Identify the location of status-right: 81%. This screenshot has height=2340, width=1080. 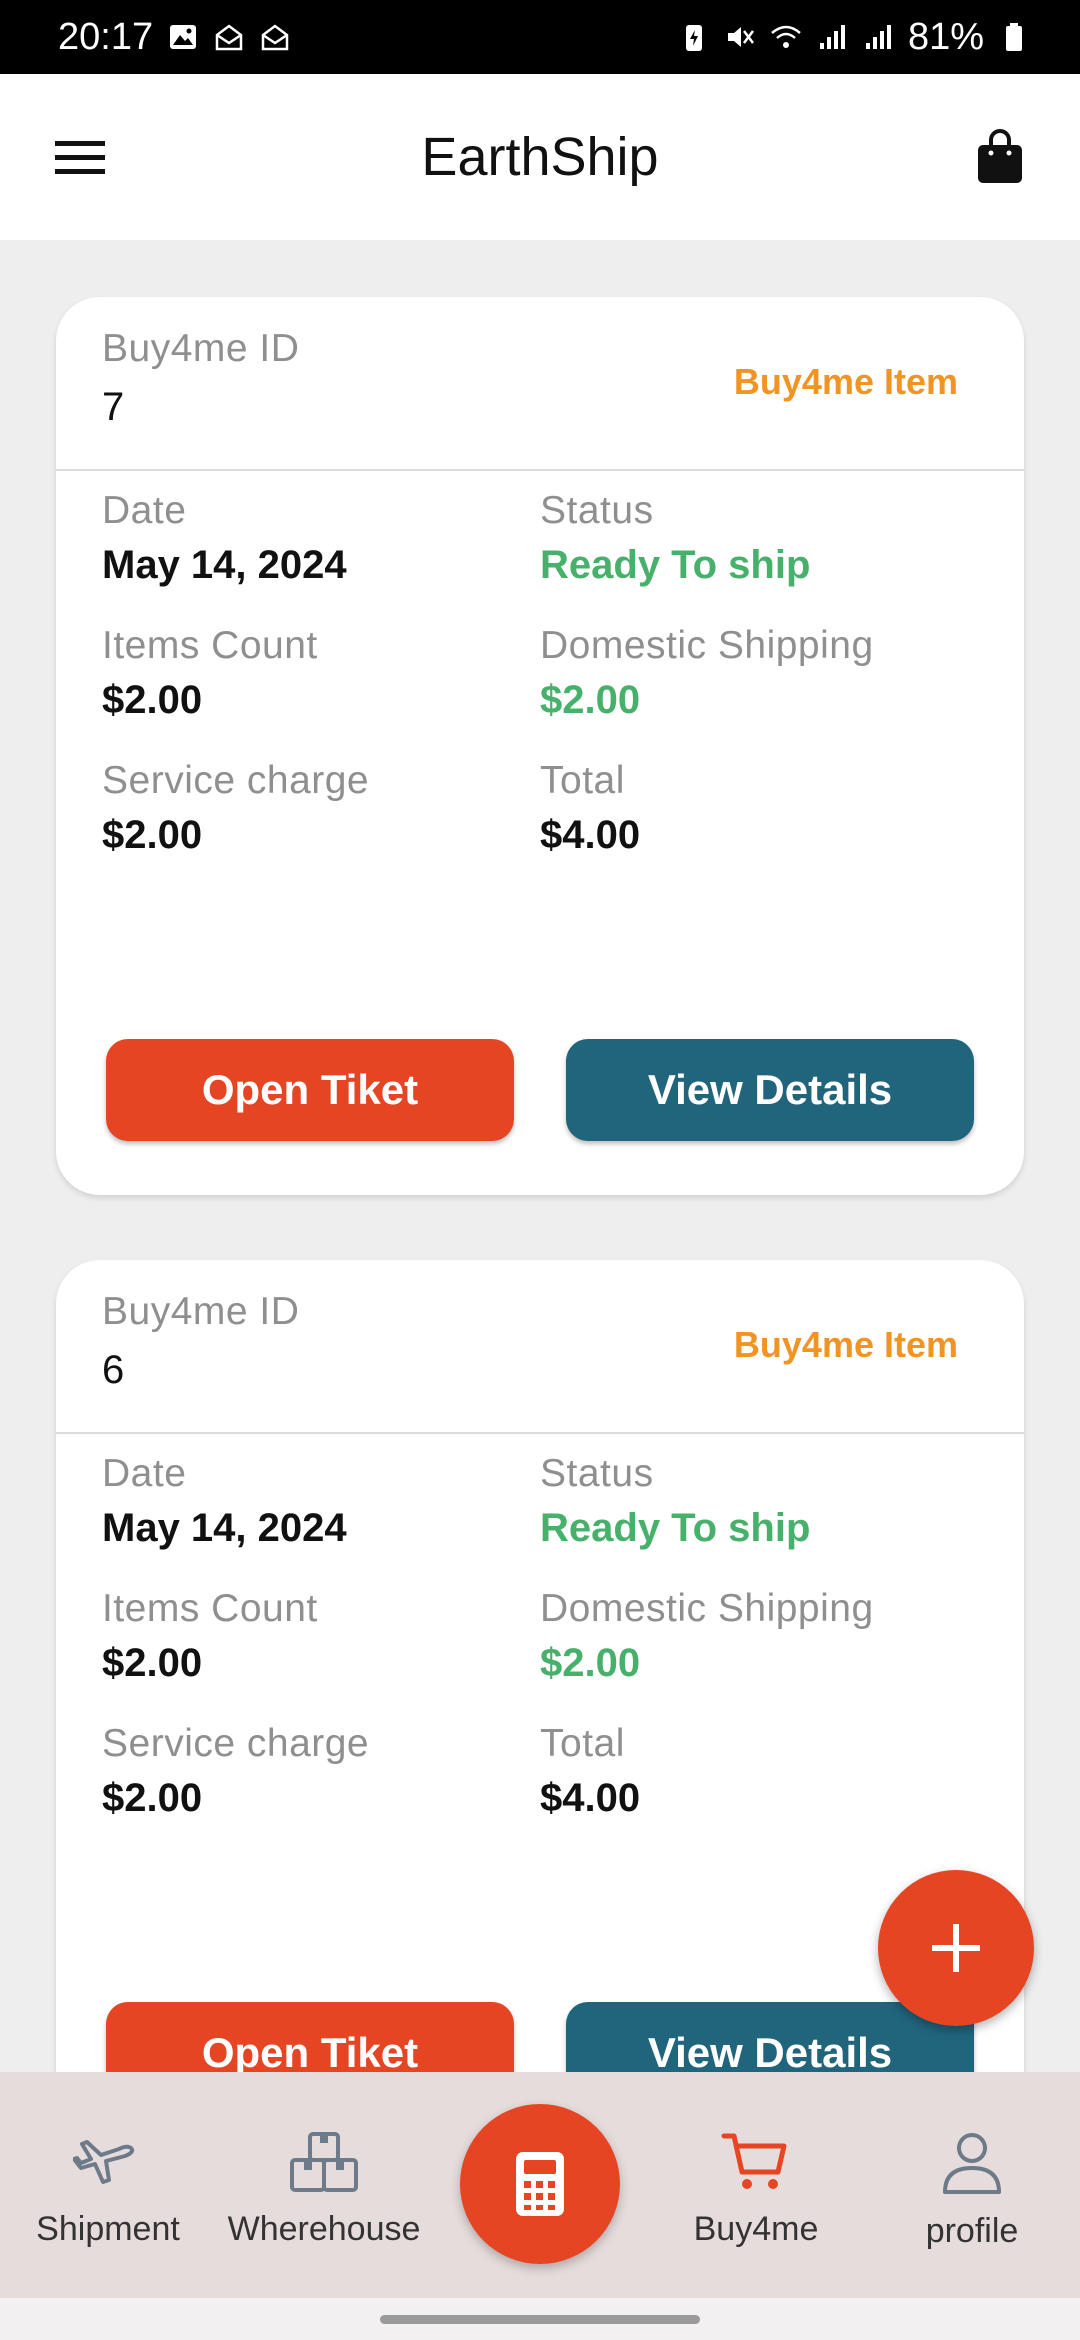
(854, 37).